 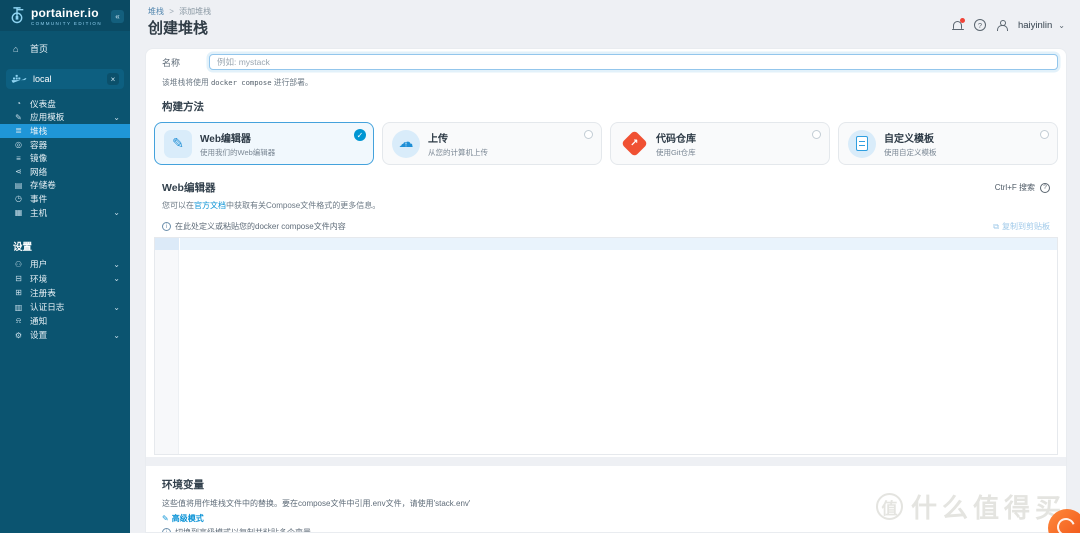 What do you see at coordinates (18, 185) in the screenshot?
I see `volumes-icon: ▤` at bounding box center [18, 185].